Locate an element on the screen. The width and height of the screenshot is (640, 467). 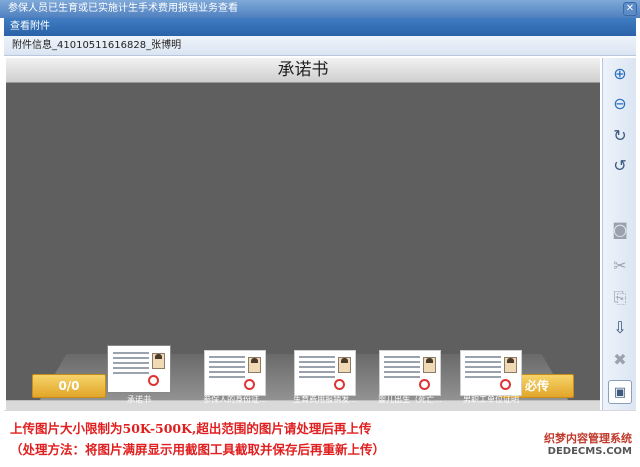
zoom-in-icon: ⊕ is located at coordinates (620, 74).